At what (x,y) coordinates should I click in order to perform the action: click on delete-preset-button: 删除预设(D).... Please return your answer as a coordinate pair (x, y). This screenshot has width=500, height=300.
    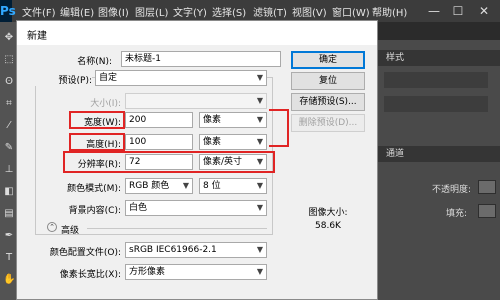
    Looking at the image, I should click on (328, 123).